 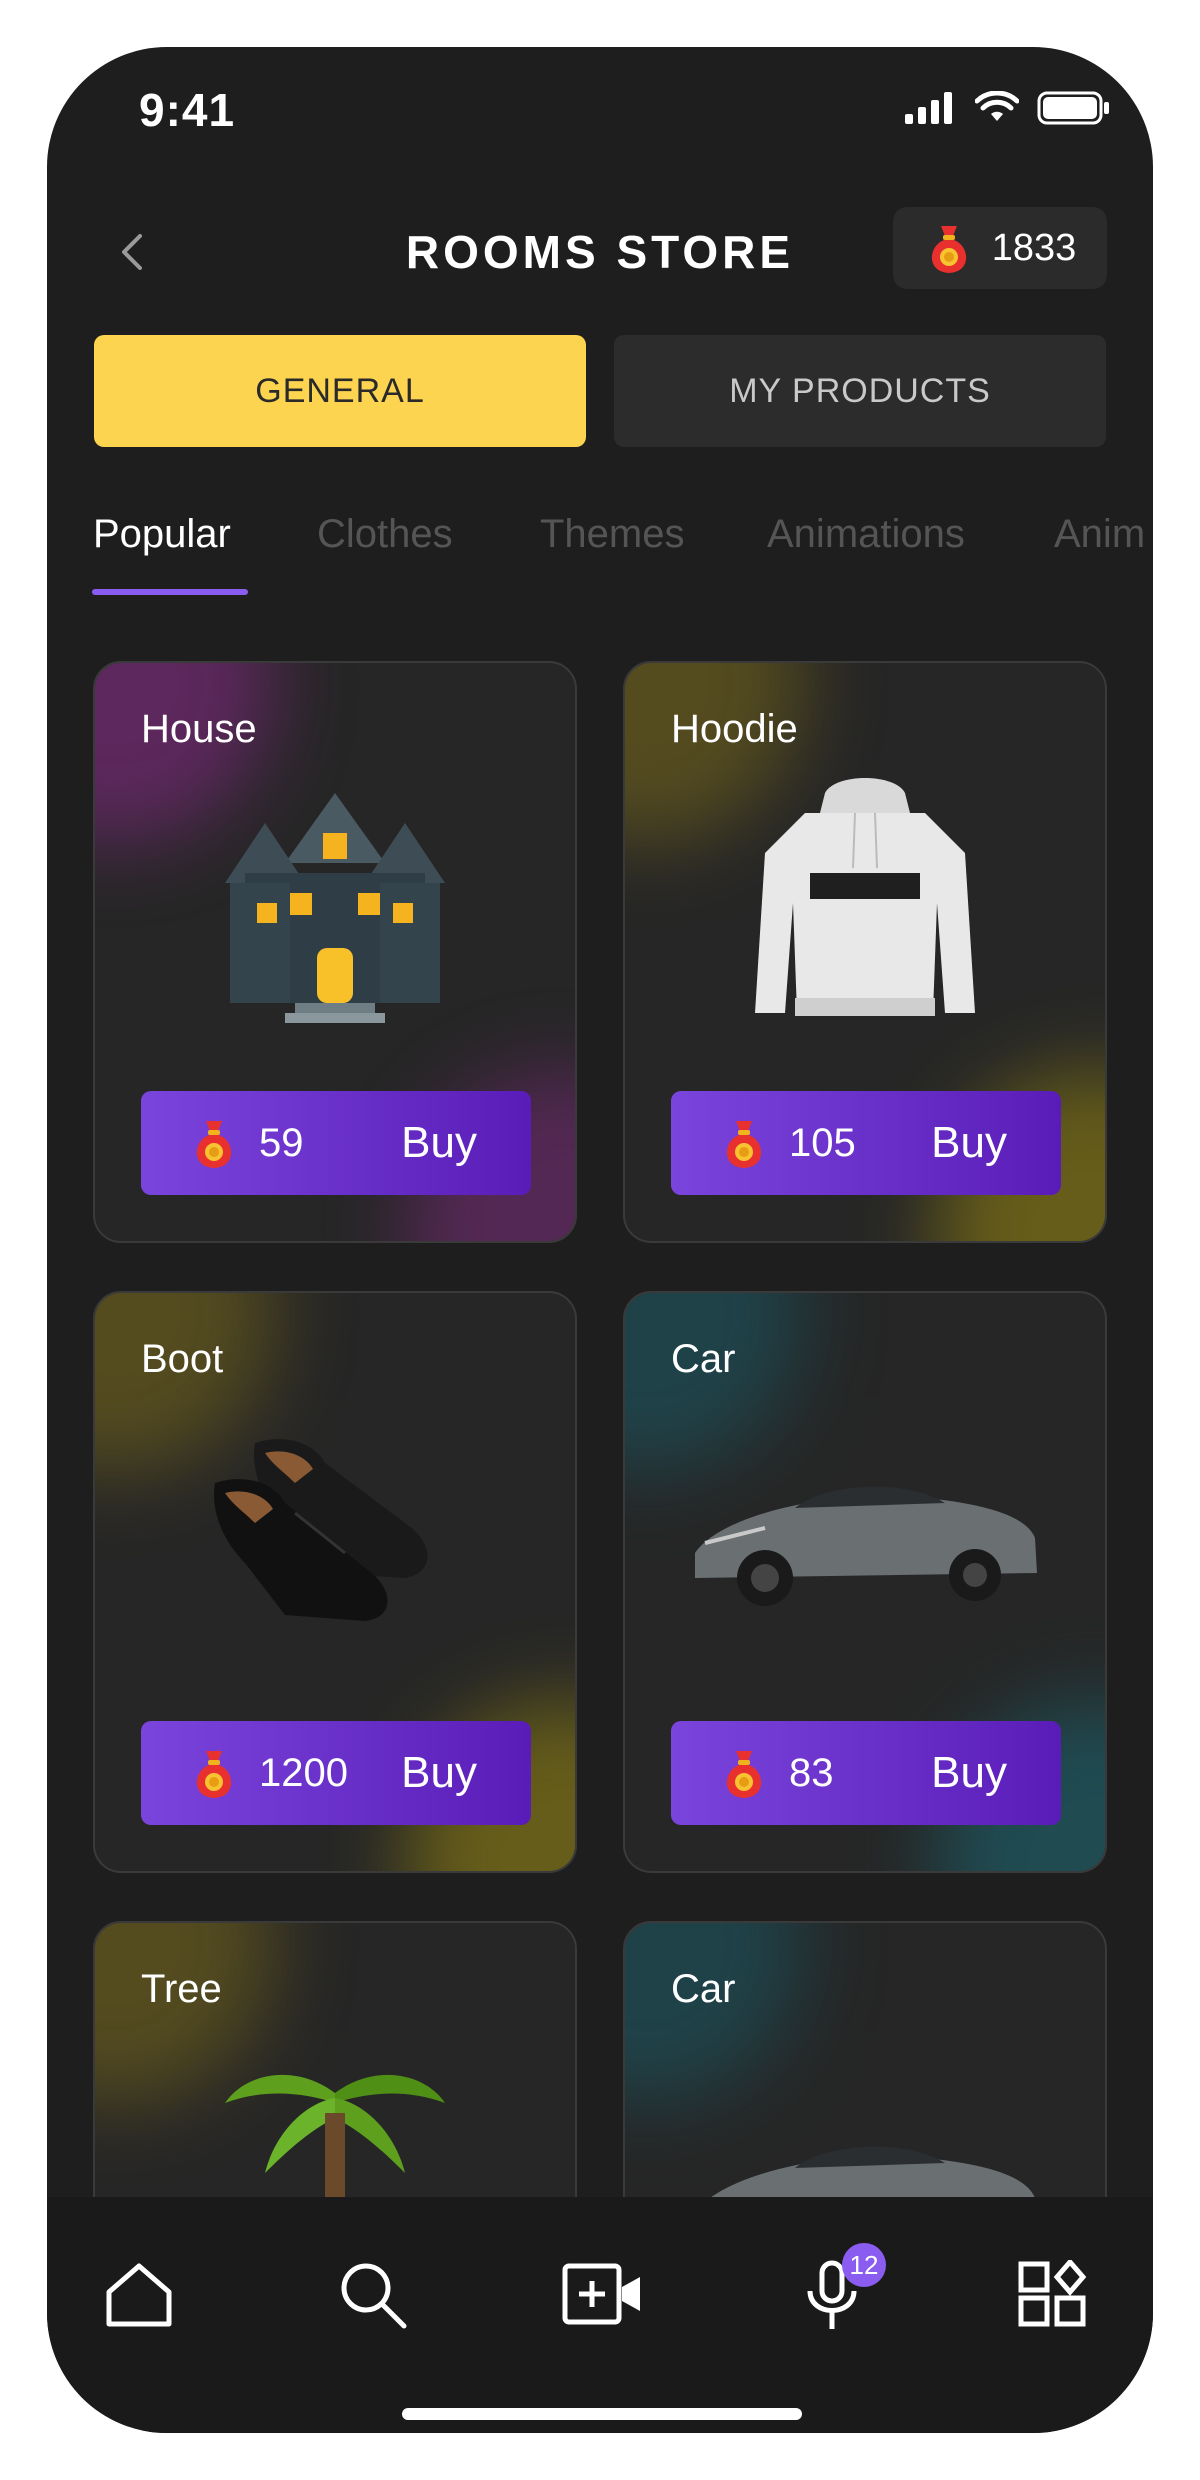 I want to click on nav-apps, so click(x=1052, y=2295).